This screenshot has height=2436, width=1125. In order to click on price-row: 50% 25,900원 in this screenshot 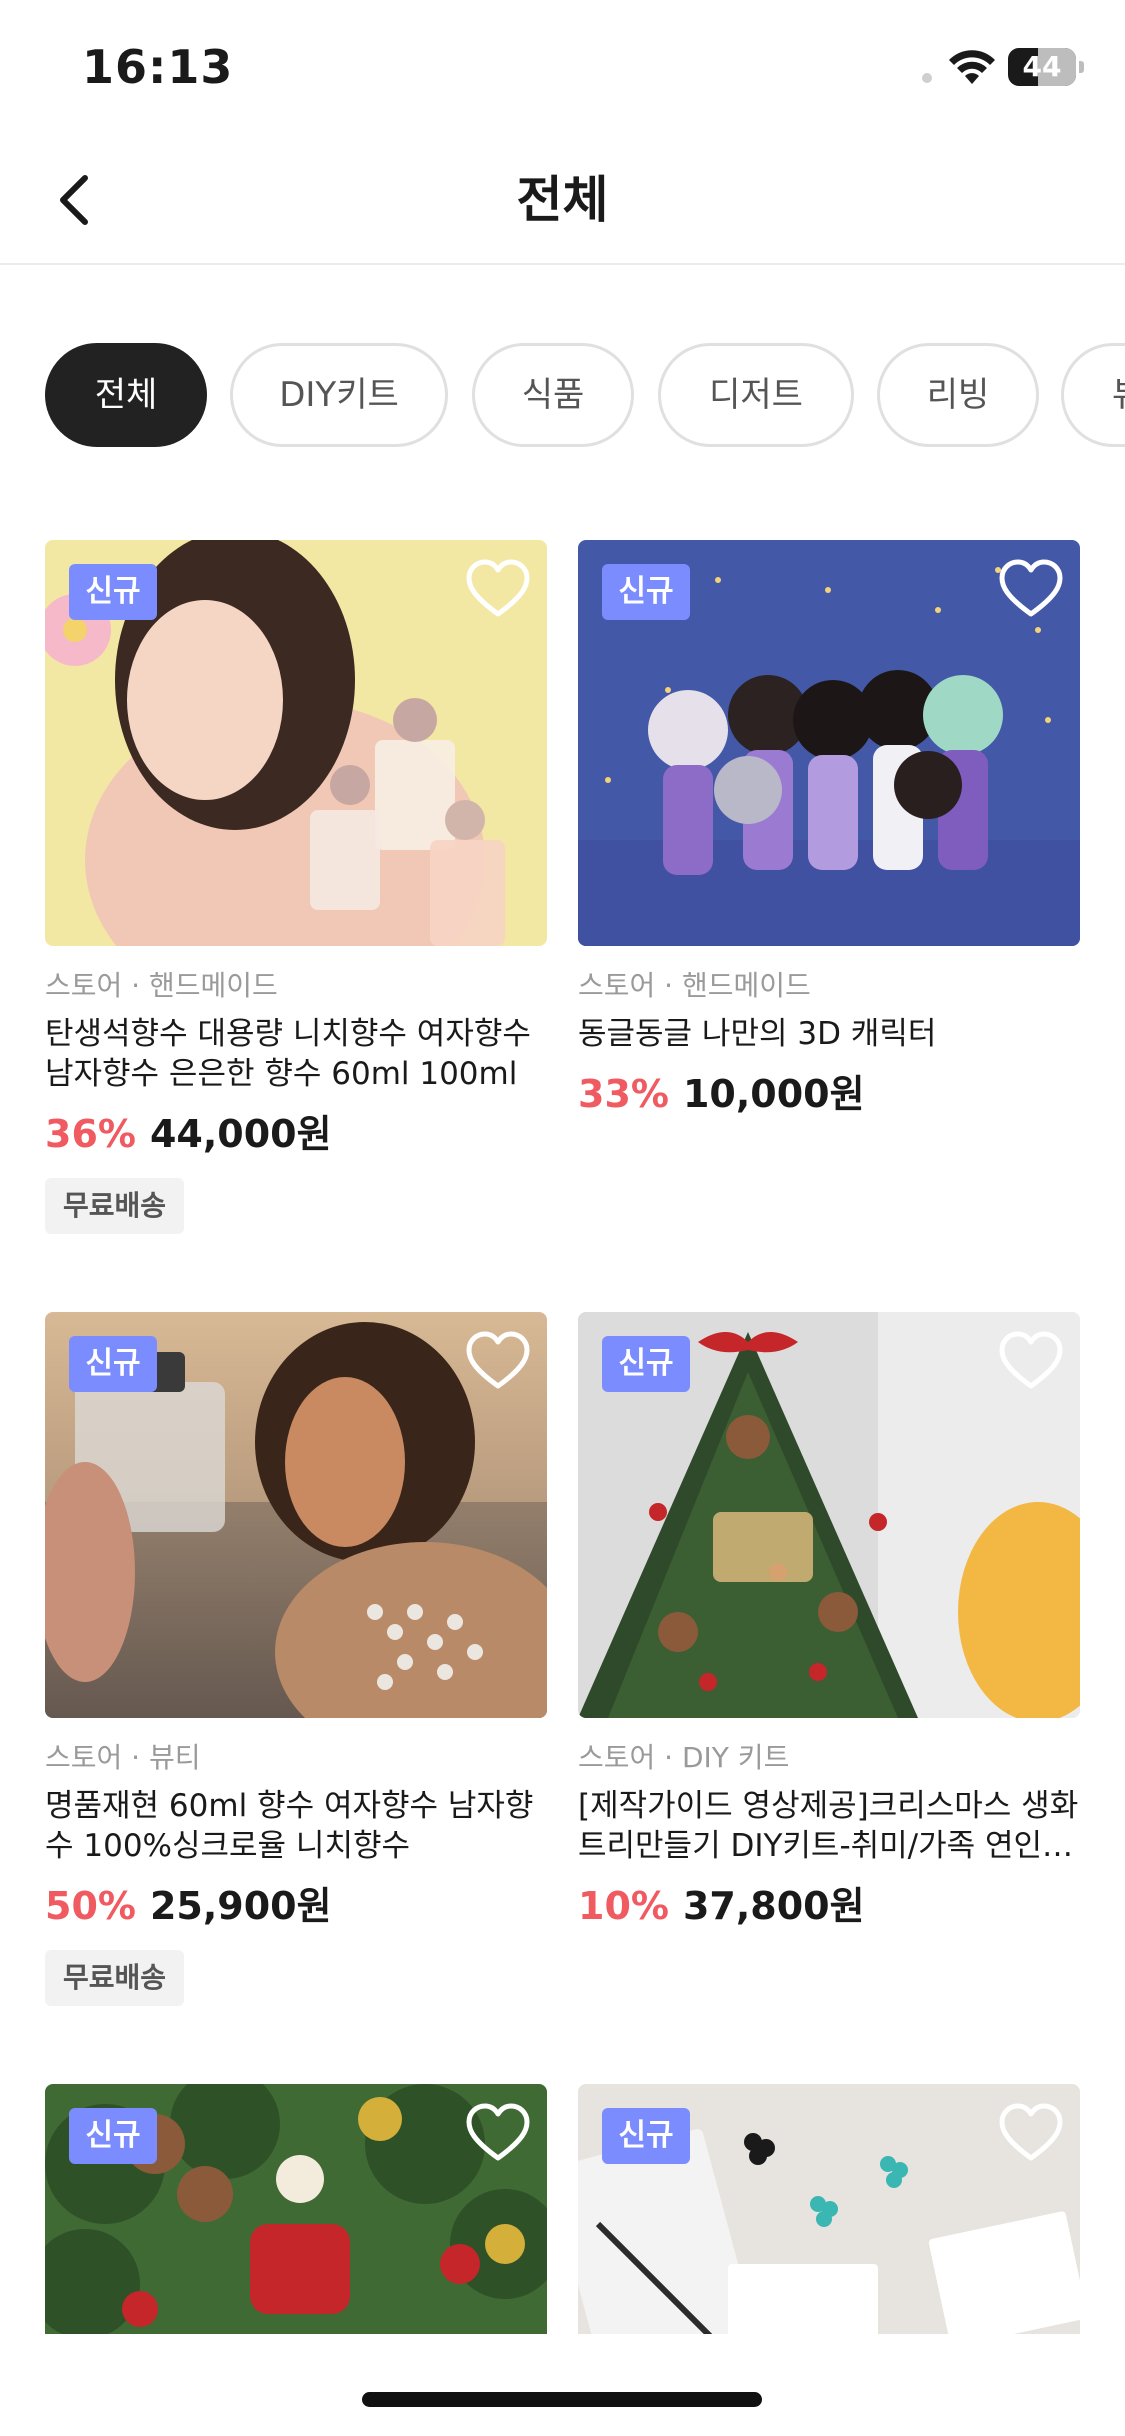, I will do `click(296, 1906)`.